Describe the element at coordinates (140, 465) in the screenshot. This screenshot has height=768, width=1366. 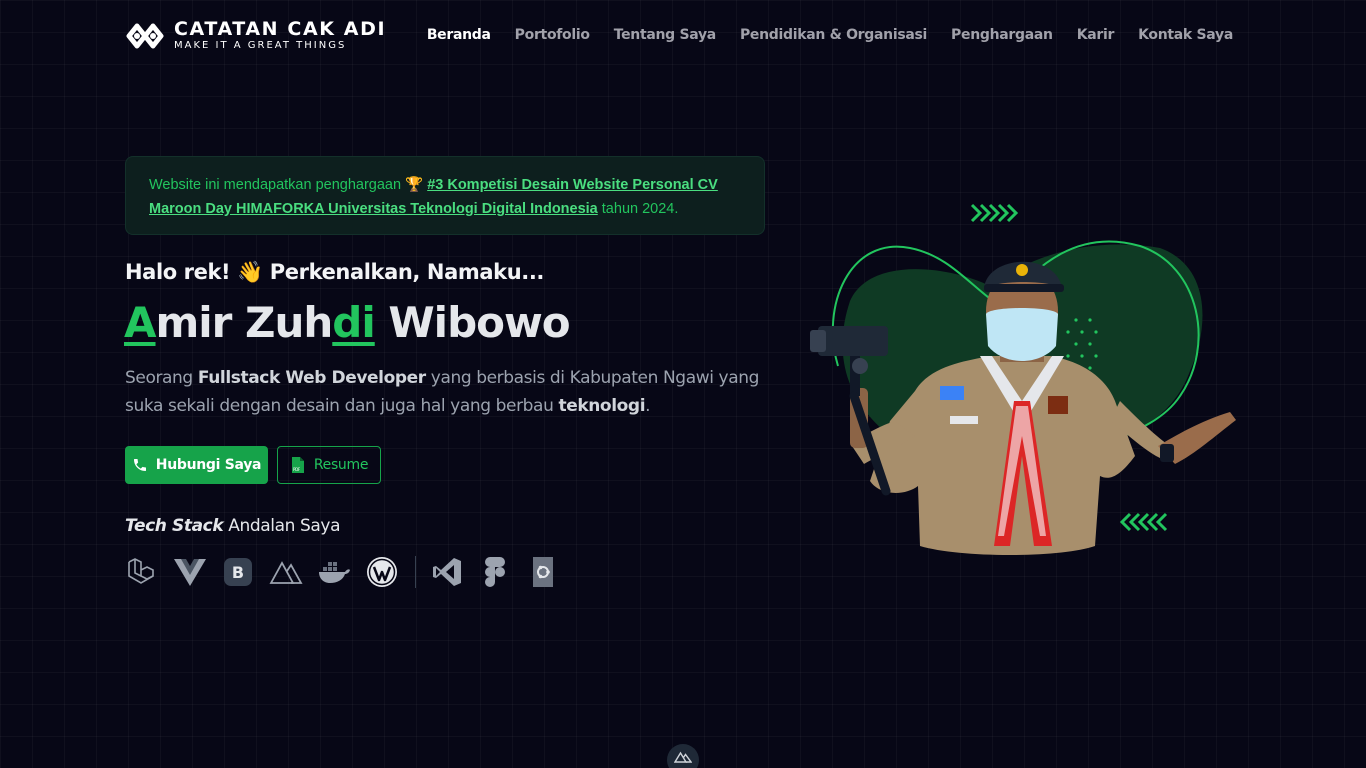
I see `phone-icon` at that location.